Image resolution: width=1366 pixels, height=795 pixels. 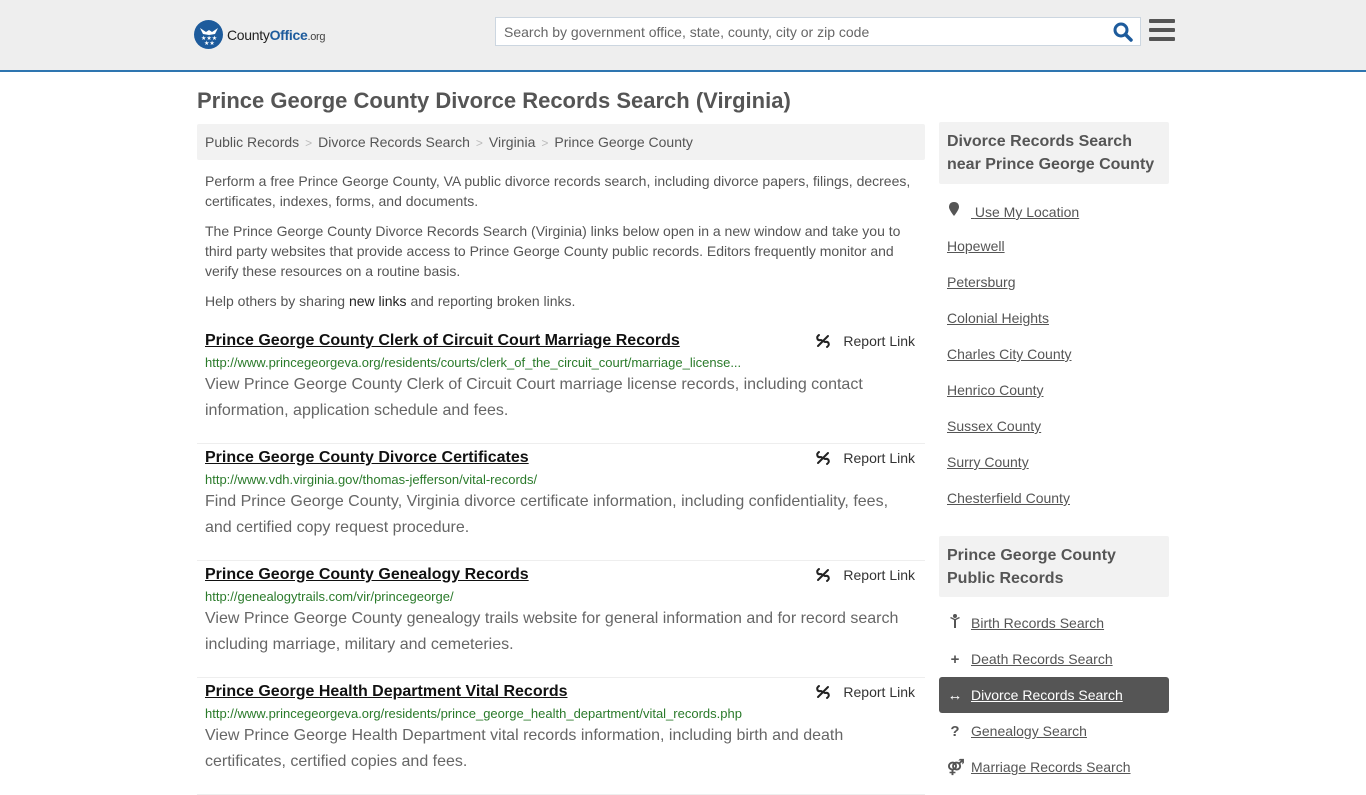 What do you see at coordinates (1058, 435) in the screenshot?
I see `nearby-link-sussex-county: Sussex County` at bounding box center [1058, 435].